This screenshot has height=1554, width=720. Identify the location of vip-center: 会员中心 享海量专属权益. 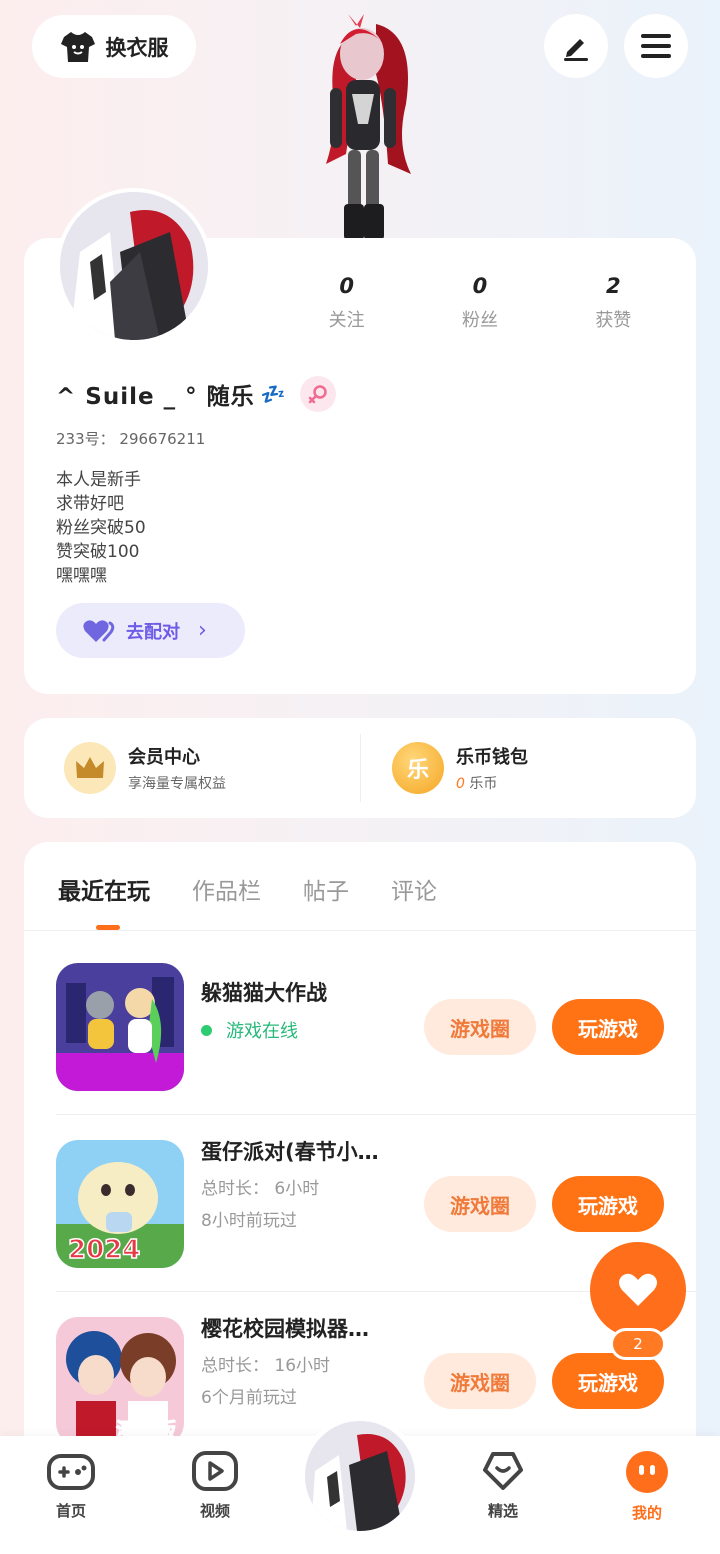
(145, 768).